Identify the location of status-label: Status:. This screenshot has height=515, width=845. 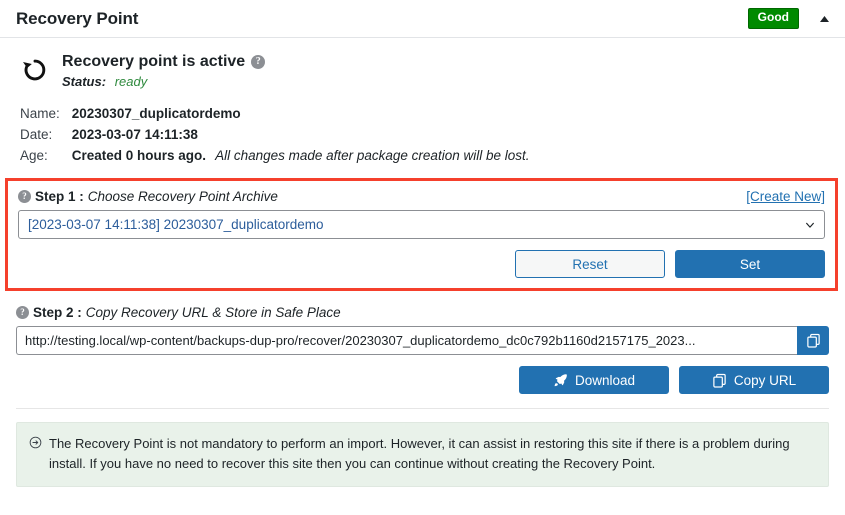
(84, 82).